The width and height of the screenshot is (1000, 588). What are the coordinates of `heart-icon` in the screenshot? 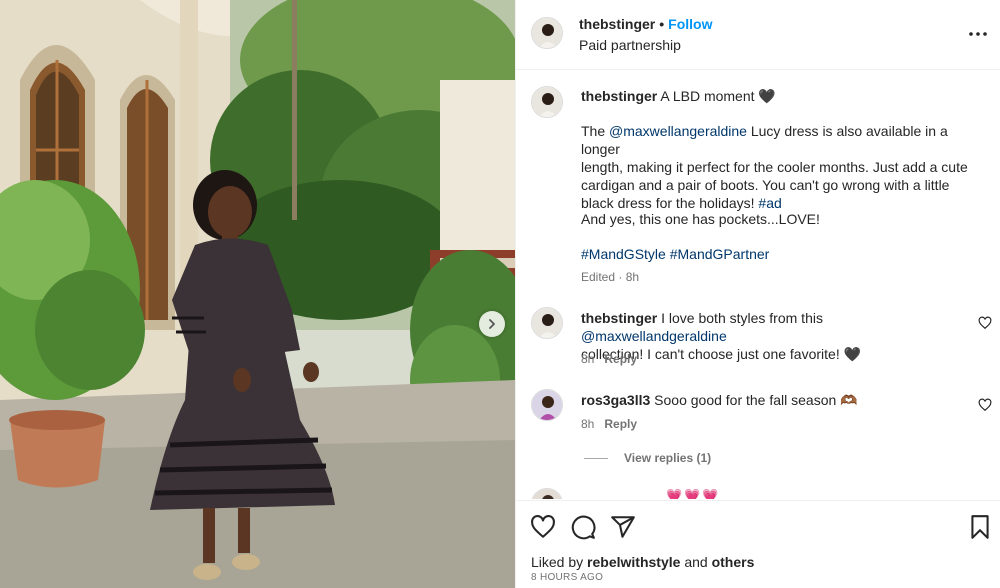 It's located at (543, 527).